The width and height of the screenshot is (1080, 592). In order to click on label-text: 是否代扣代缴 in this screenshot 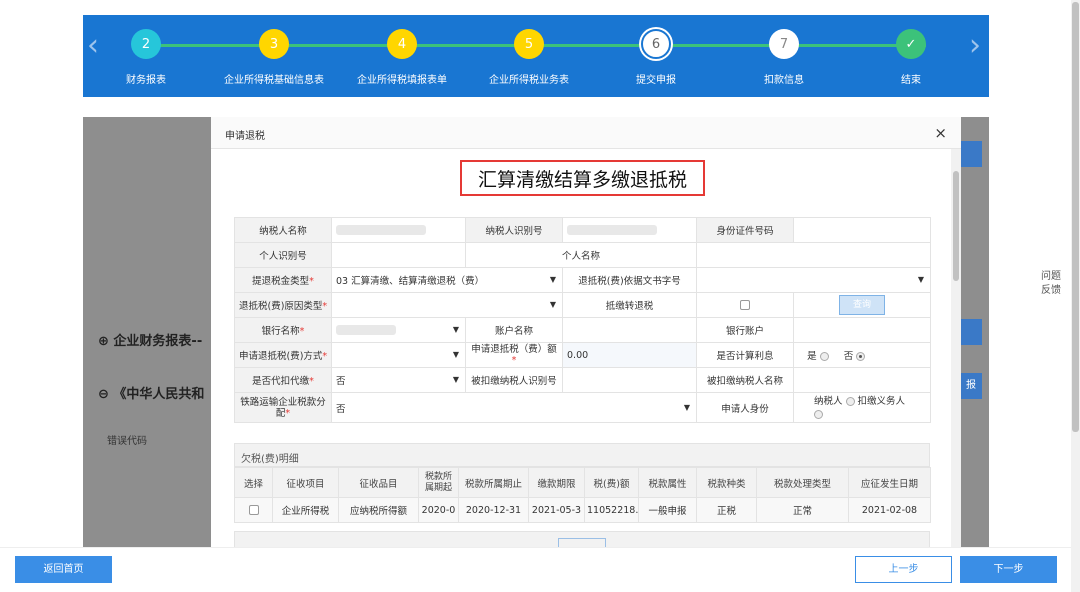, I will do `click(281, 381)`.